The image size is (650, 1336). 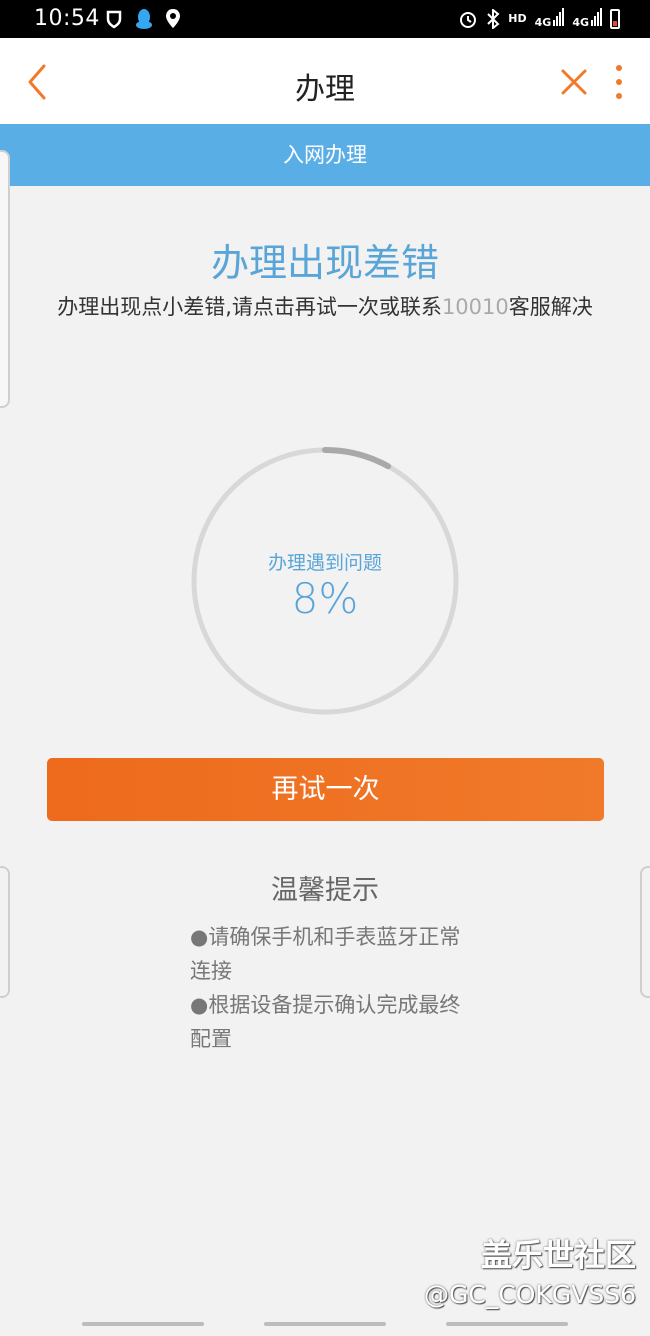 What do you see at coordinates (67, 18) in the screenshot?
I see `status-time: 10:54` at bounding box center [67, 18].